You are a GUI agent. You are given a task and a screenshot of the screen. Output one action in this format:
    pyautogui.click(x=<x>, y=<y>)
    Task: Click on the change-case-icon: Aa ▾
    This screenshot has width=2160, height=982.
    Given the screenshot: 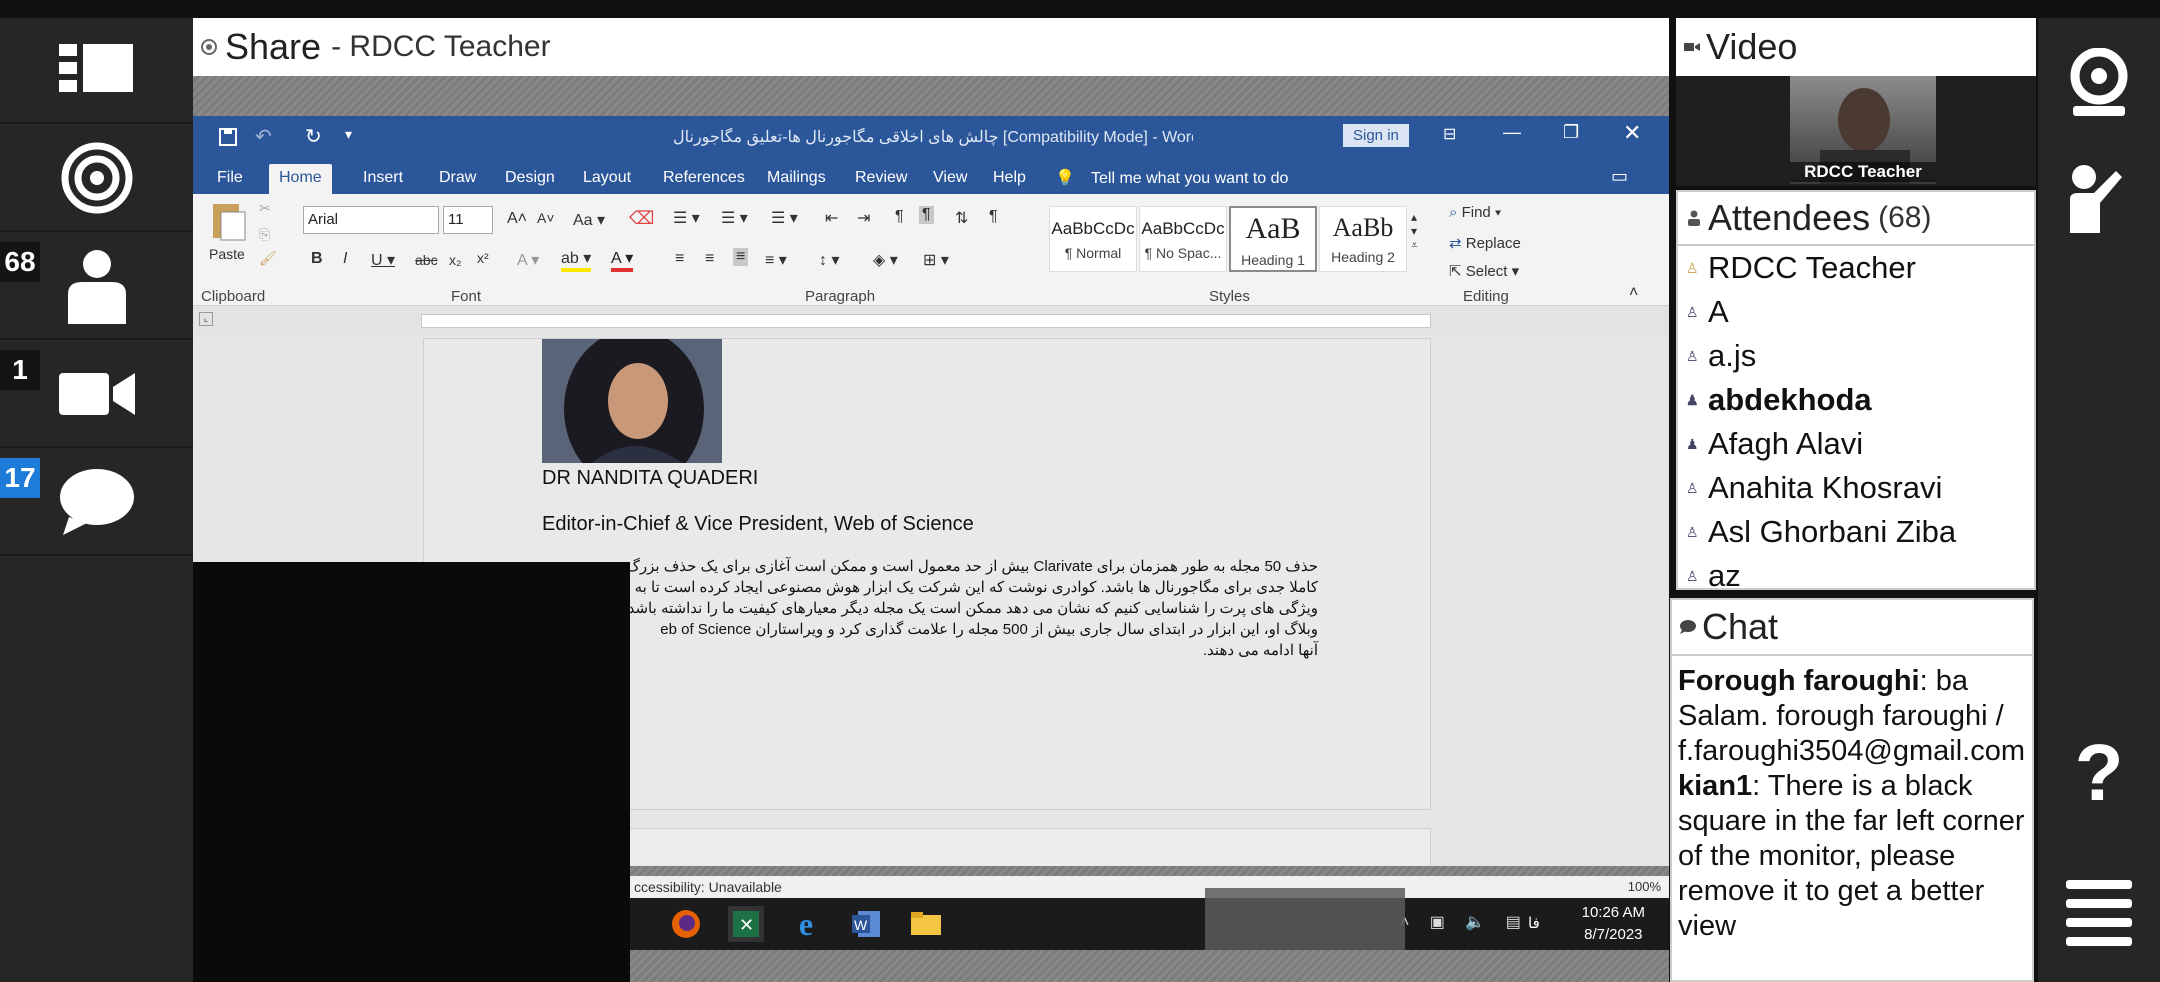 What is the action you would take?
    pyautogui.click(x=589, y=220)
    